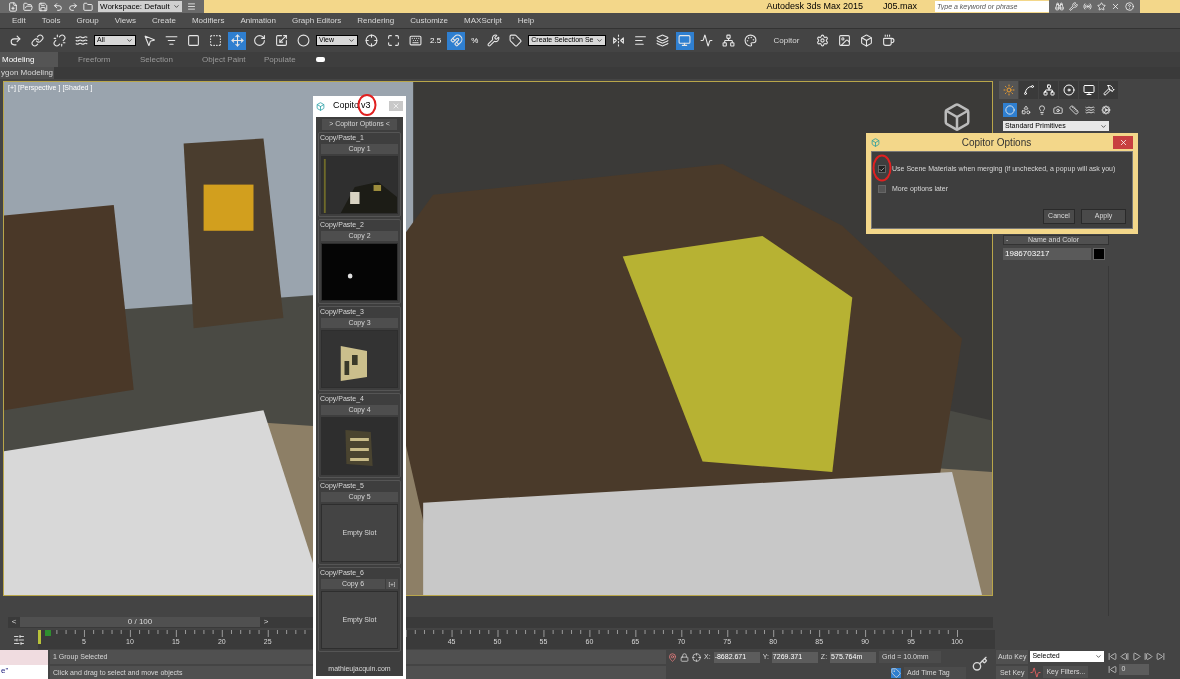 This screenshot has width=1180, height=679. I want to click on keyboard-icon, so click(415, 40).